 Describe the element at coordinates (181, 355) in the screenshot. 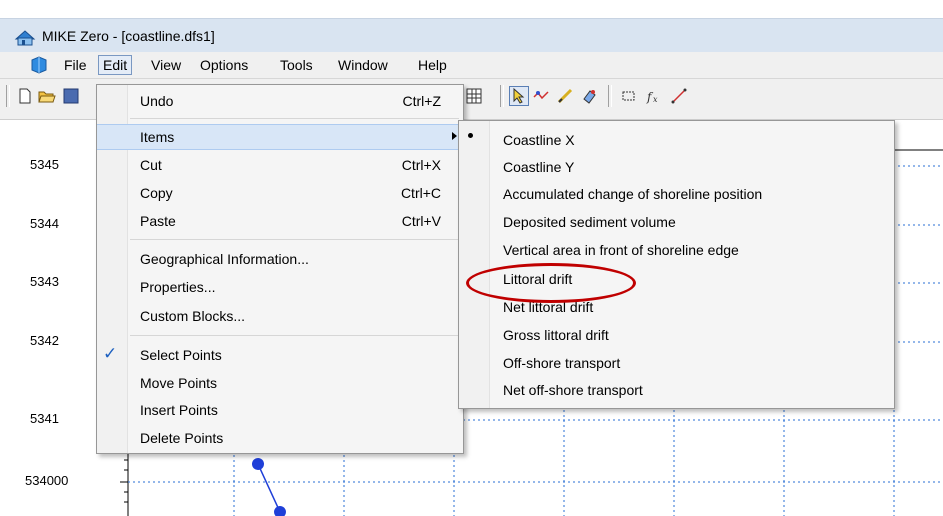

I see `menu-item-label: Select Points` at that location.